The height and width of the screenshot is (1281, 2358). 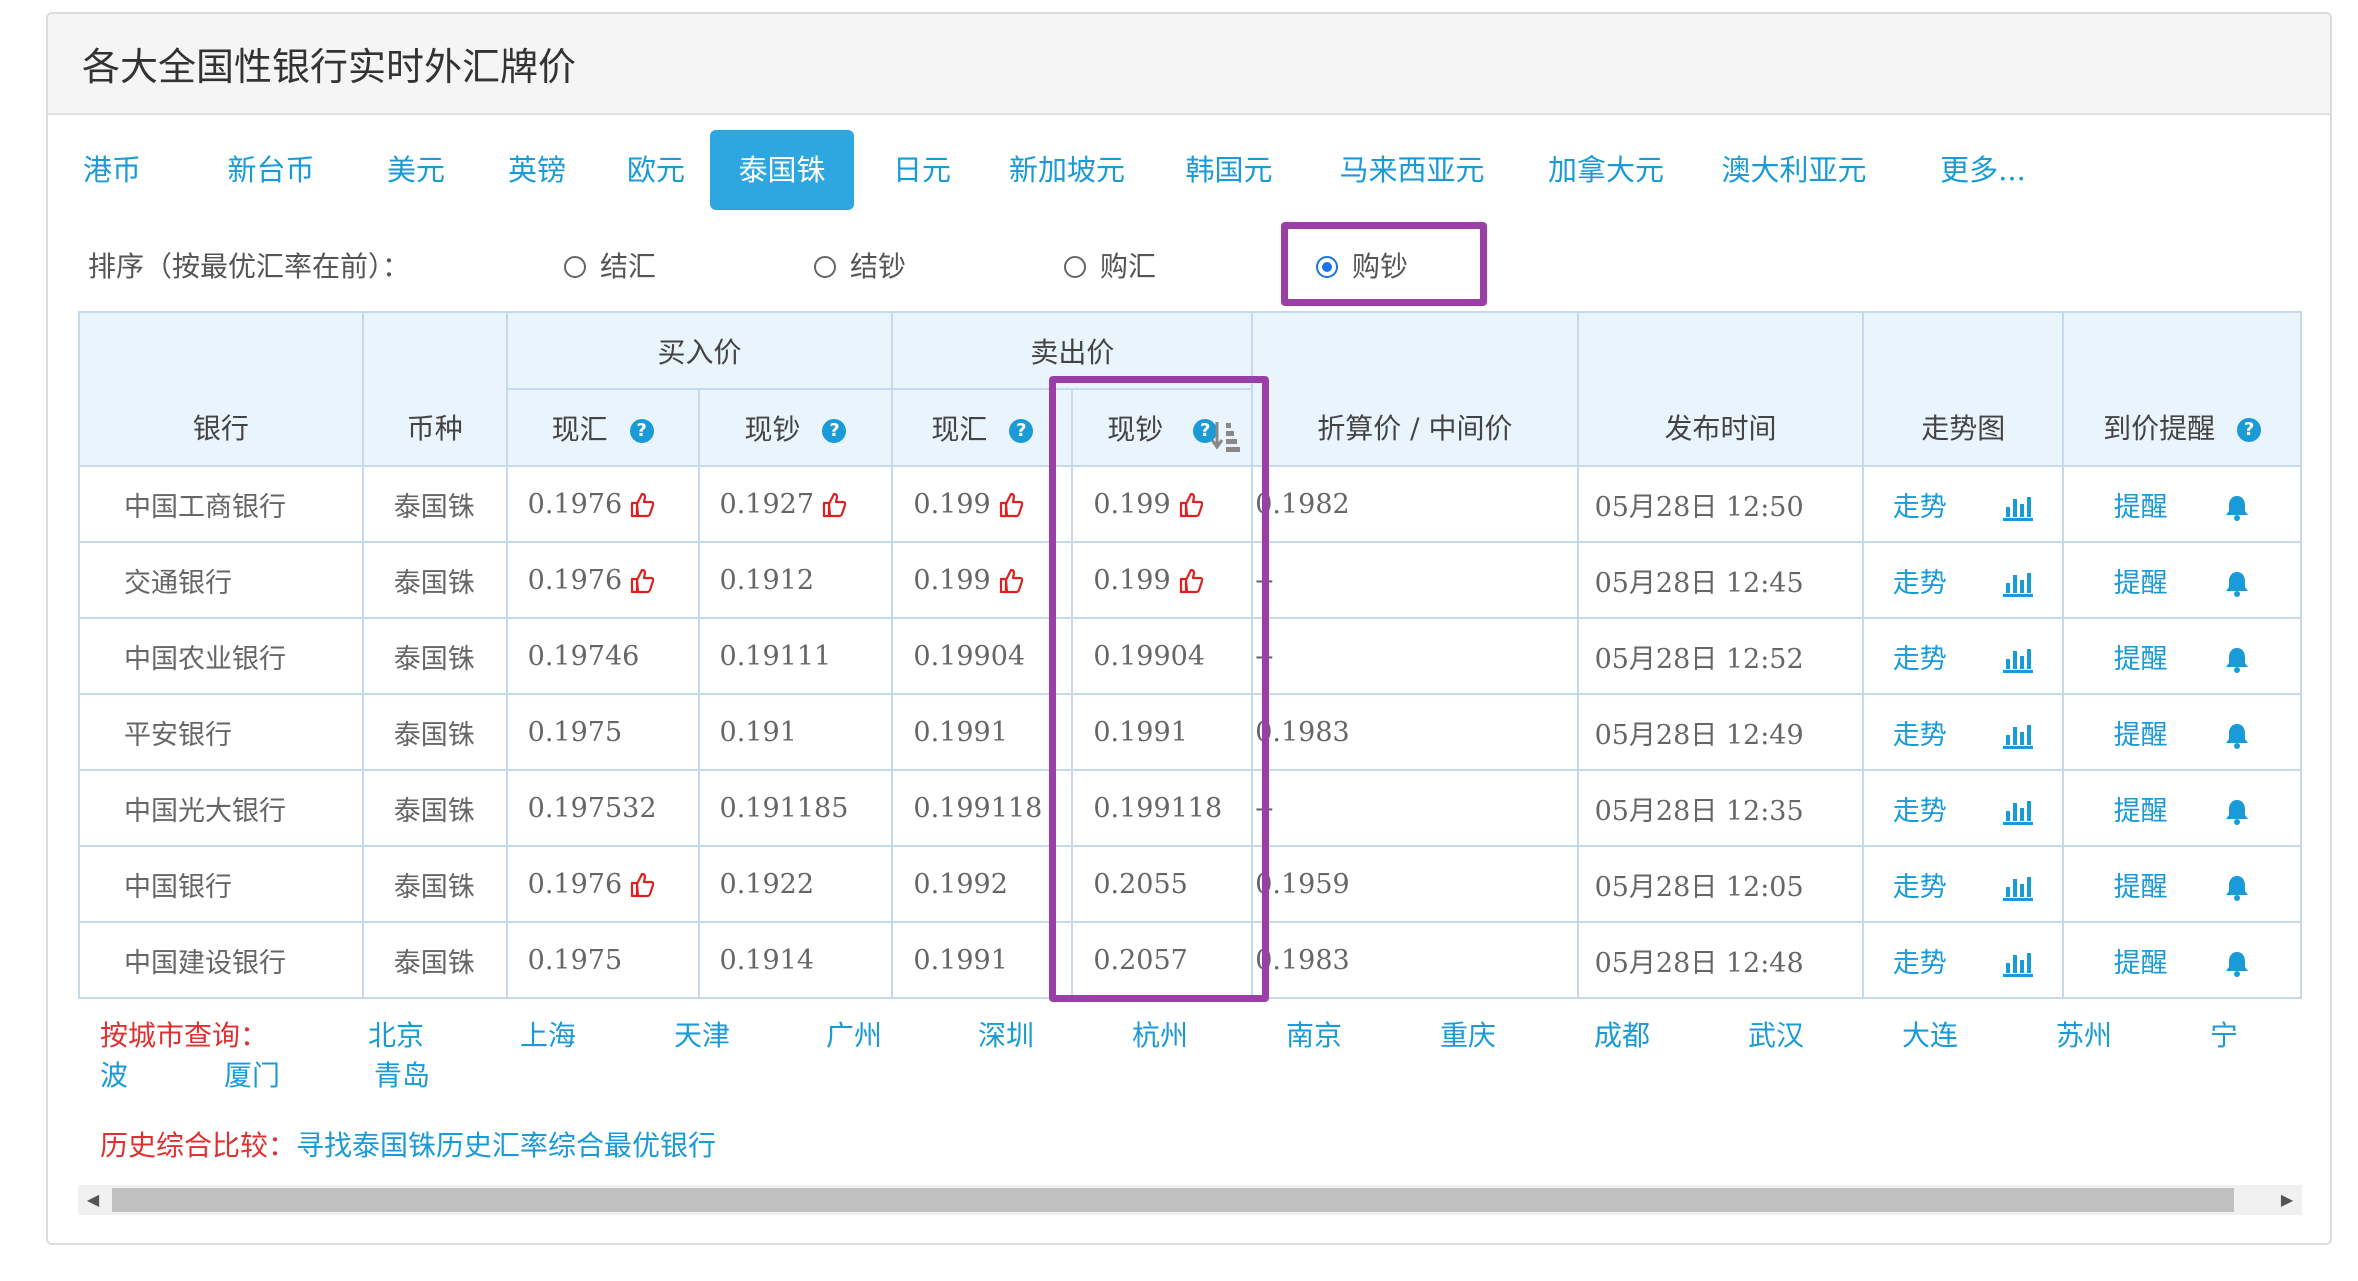 I want to click on city-link: 武汉, so click(x=1776, y=1034).